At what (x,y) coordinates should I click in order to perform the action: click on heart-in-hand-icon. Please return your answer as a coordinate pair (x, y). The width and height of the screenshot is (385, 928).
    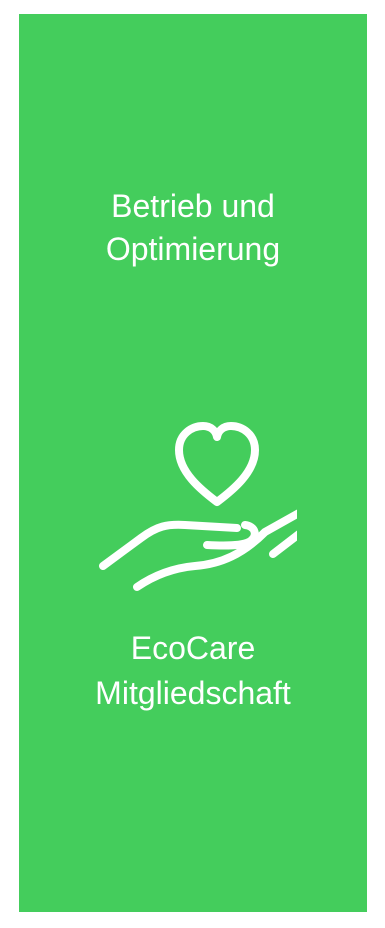
    Looking at the image, I should click on (197, 504).